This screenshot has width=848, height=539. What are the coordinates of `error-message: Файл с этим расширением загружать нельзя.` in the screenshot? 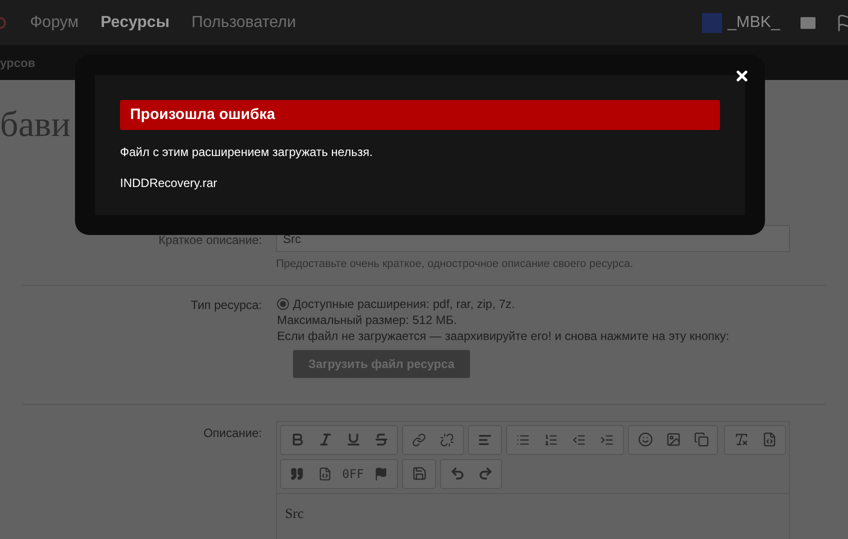 It's located at (247, 152).